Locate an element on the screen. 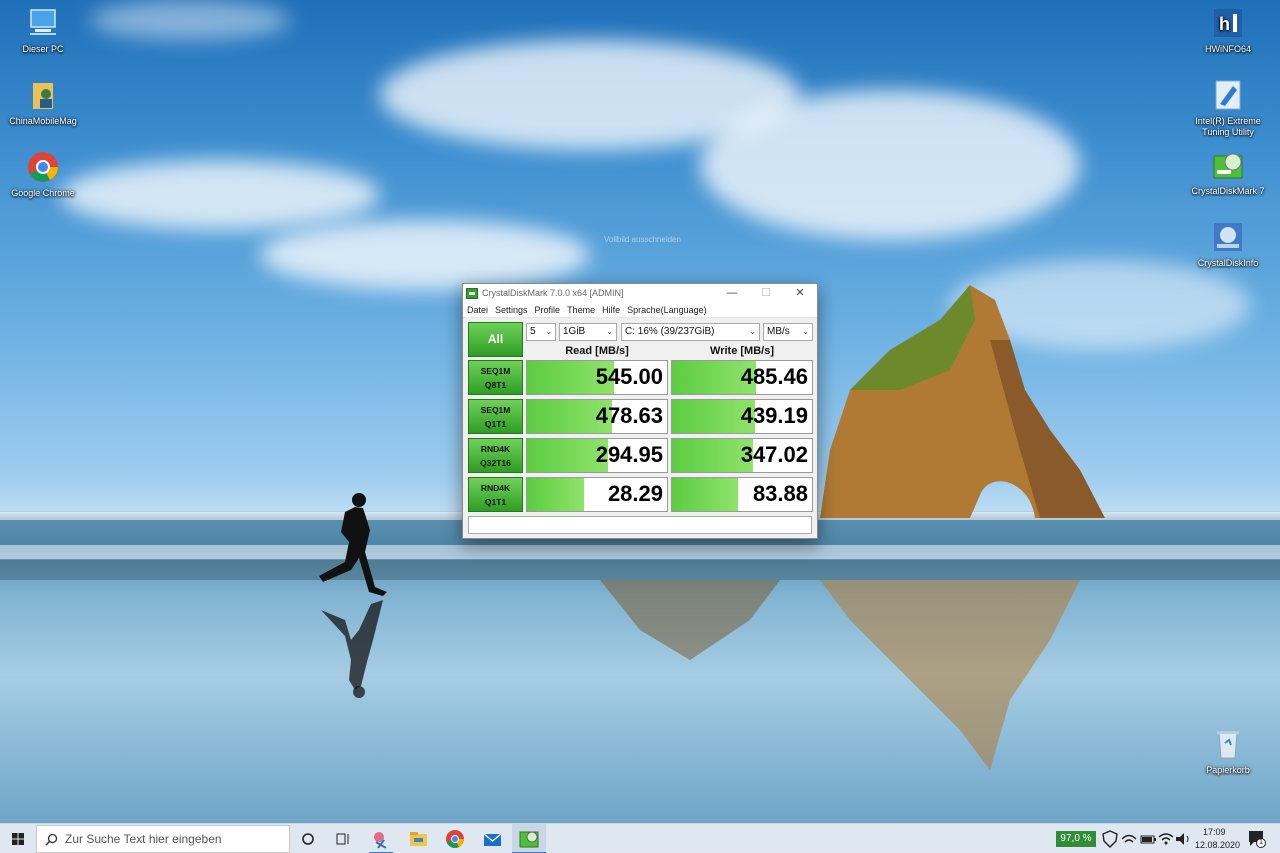  chrome-icon is located at coordinates (43, 167).